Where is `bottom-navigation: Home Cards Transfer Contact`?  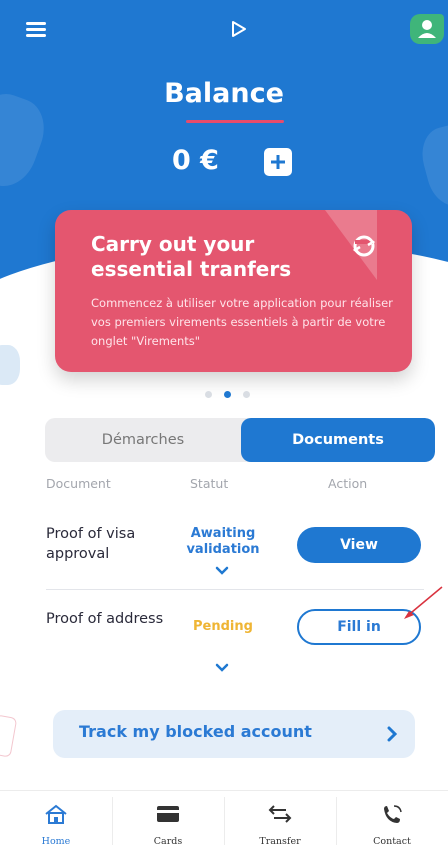
bottom-navigation: Home Cards Transfer Contact is located at coordinates (224, 821).